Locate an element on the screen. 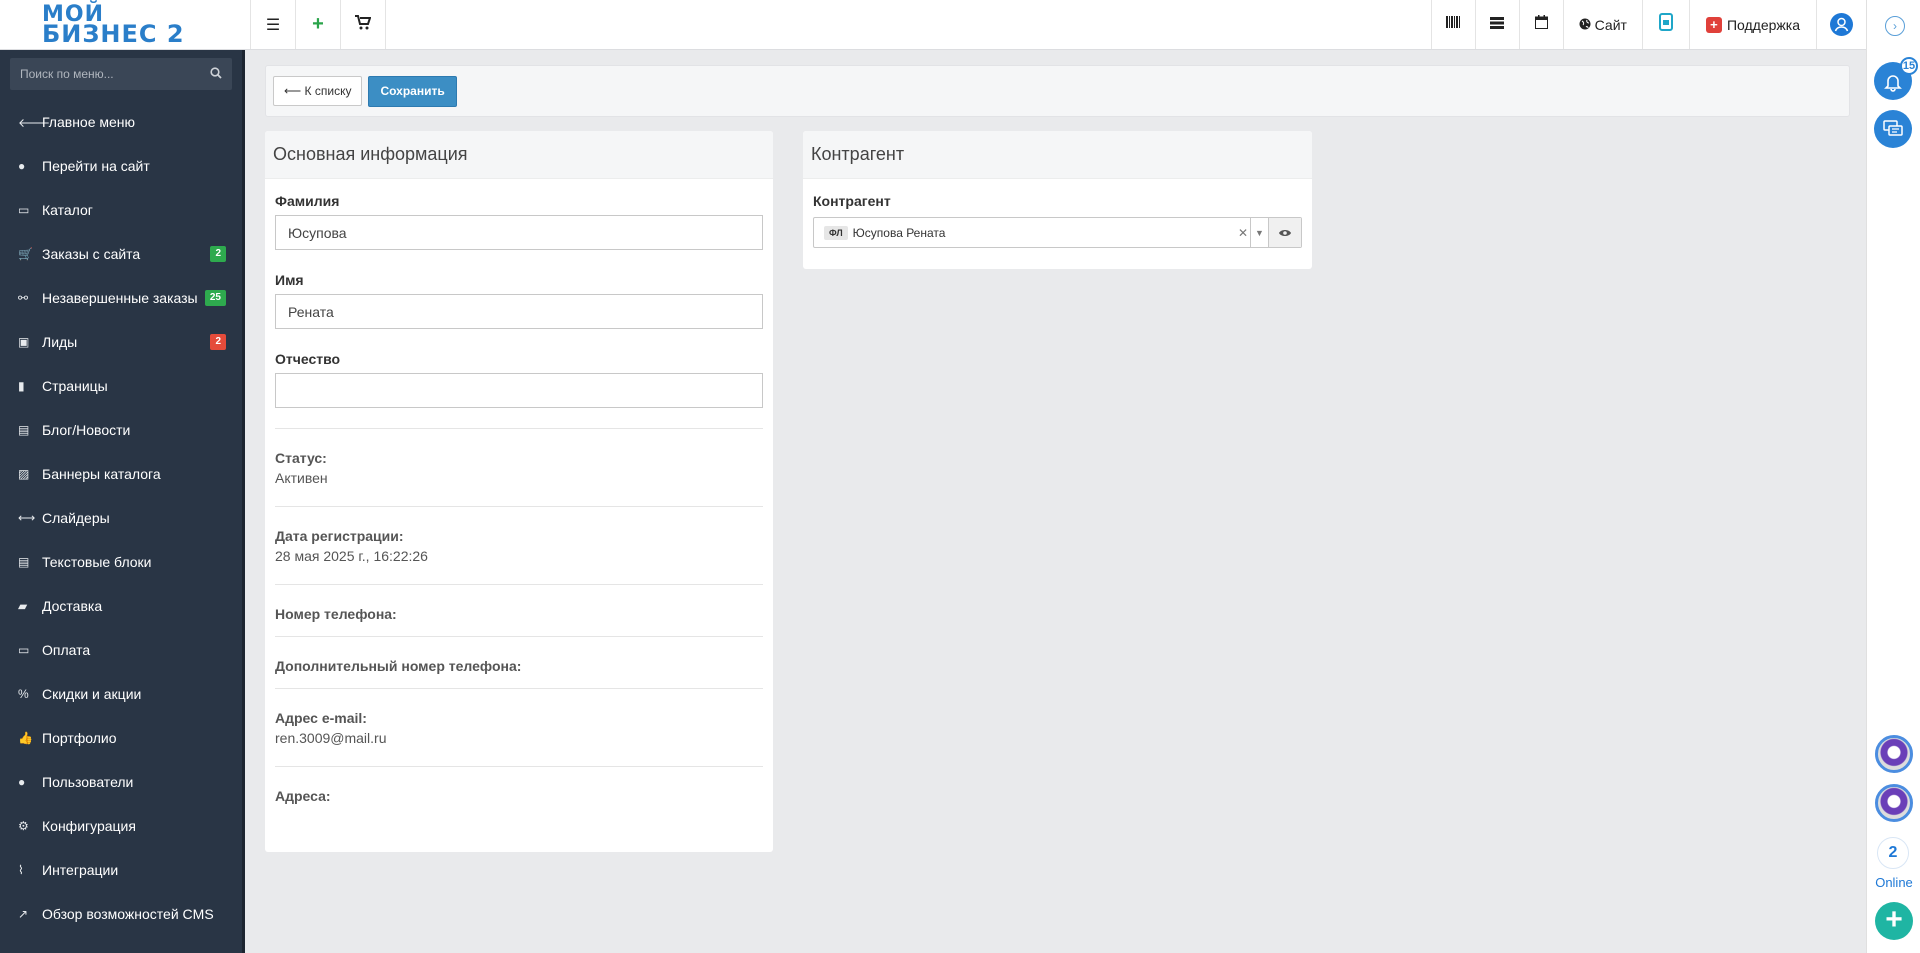 The height and width of the screenshot is (953, 1920). lastname-label: Фамилия is located at coordinates (307, 201).